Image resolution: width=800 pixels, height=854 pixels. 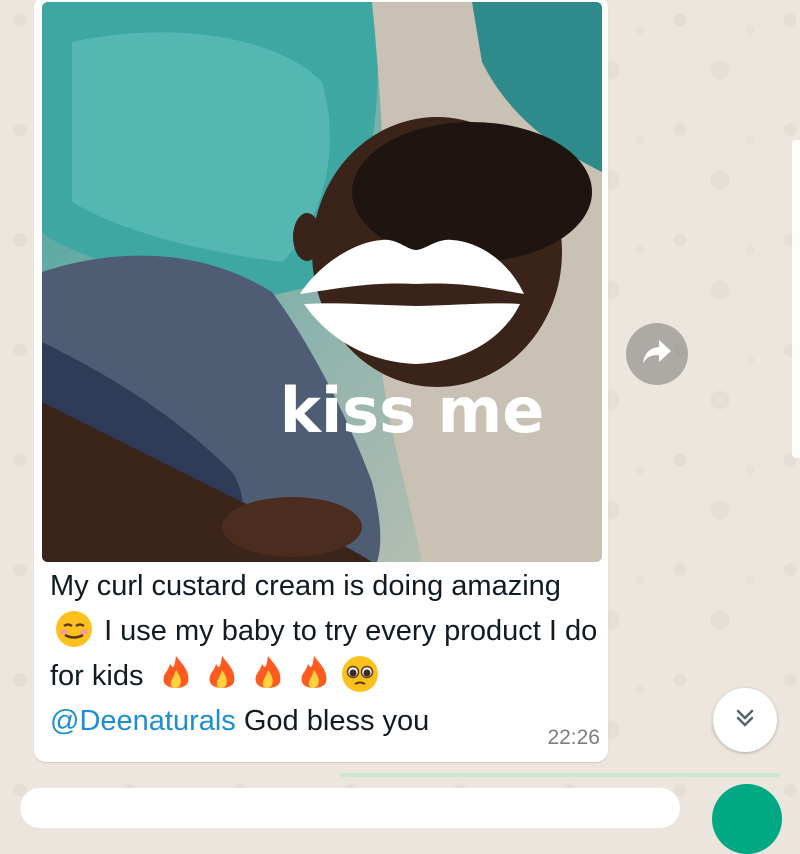 I want to click on kiss-me-overlay: kiss me, so click(x=412, y=410).